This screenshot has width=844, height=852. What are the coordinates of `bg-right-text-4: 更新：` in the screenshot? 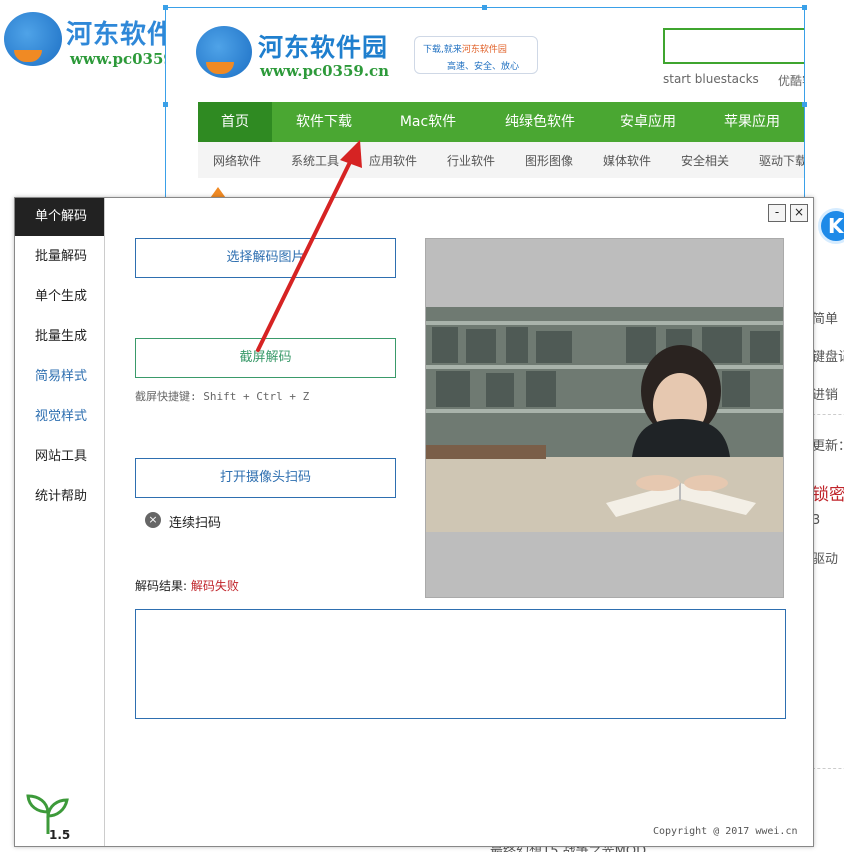 It's located at (828, 446).